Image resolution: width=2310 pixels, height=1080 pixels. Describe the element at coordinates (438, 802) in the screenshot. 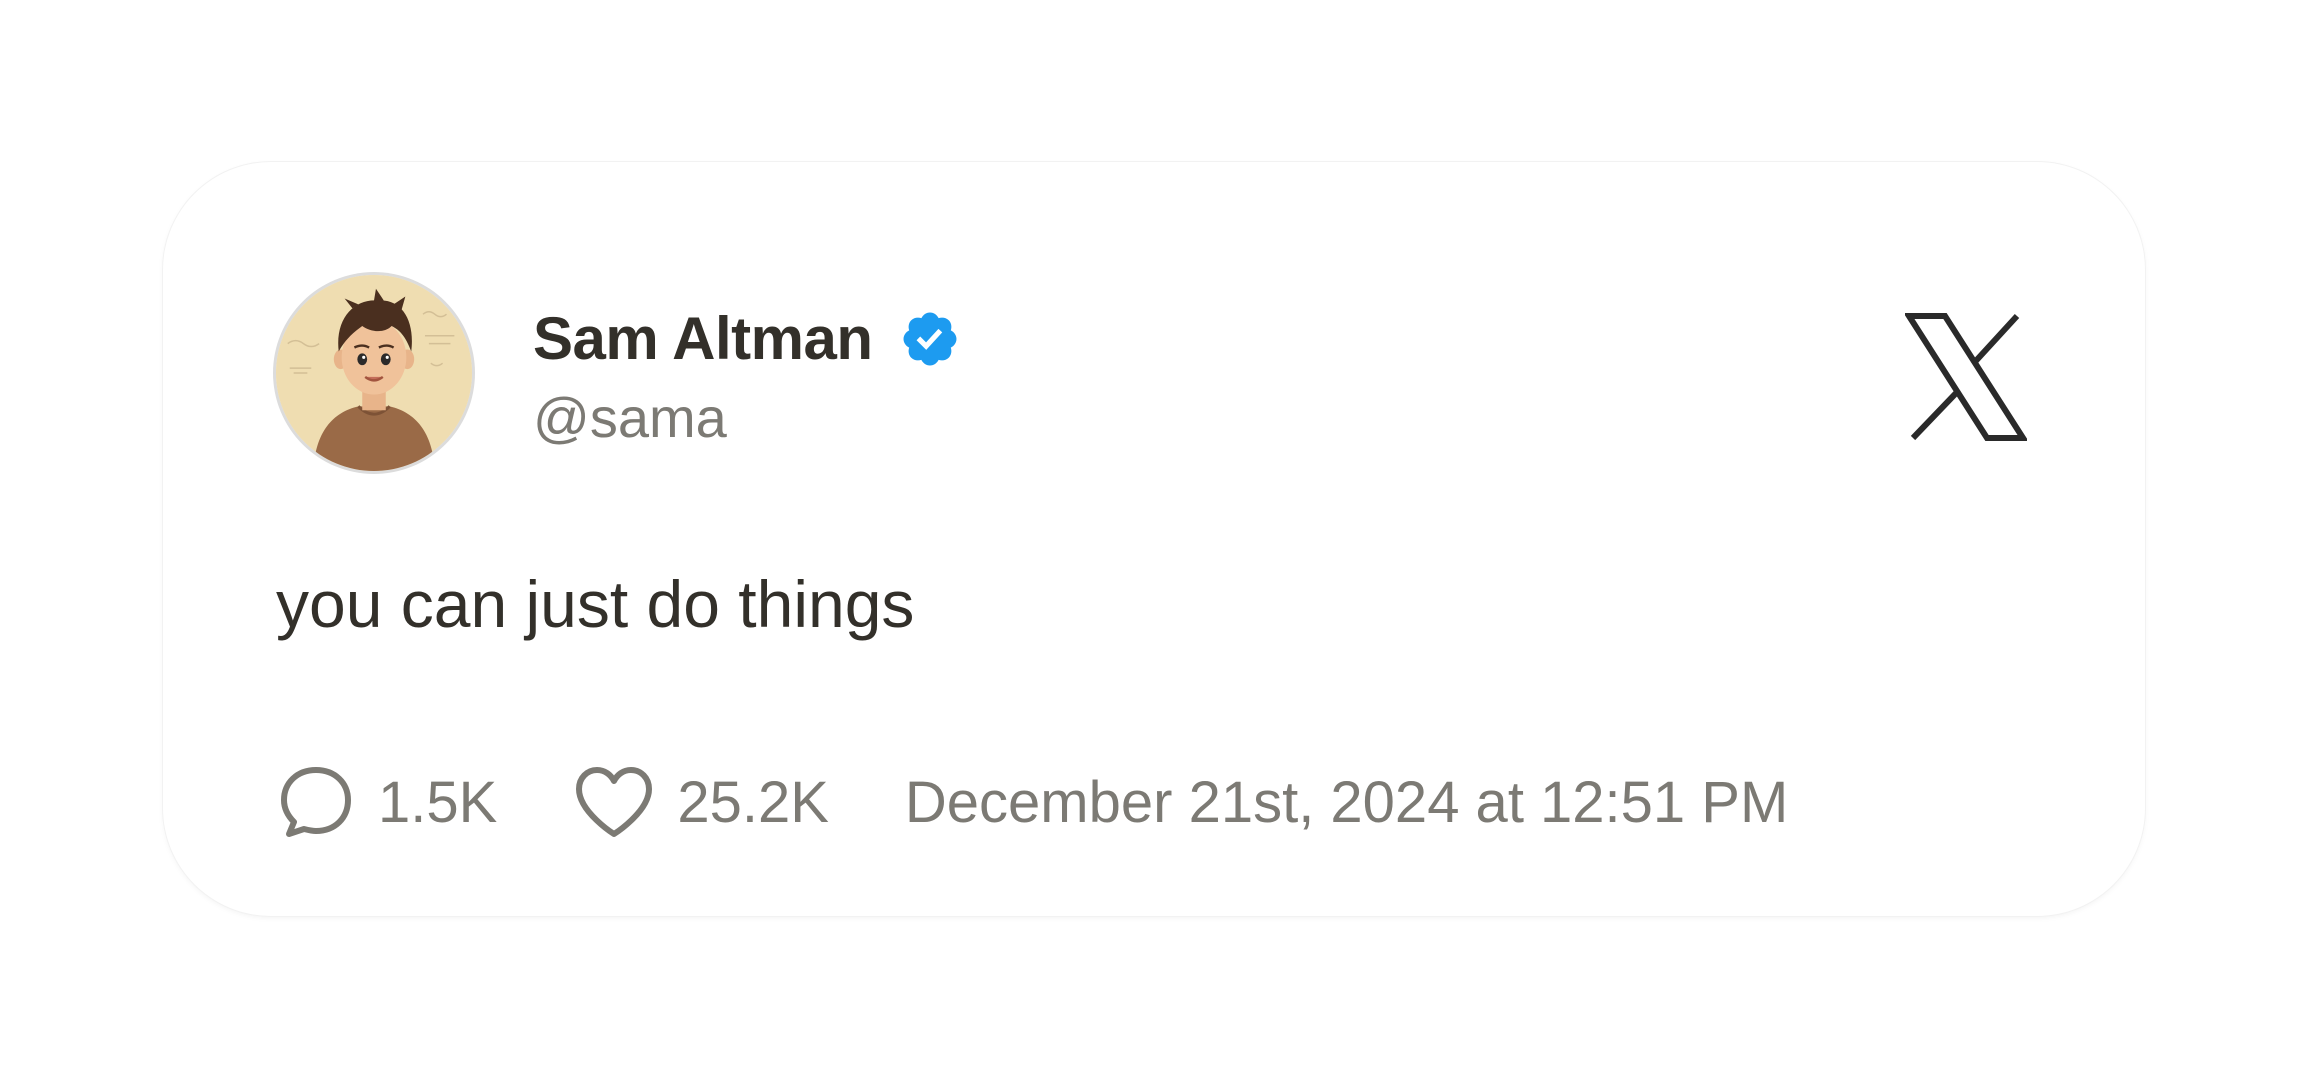

I see `reply-count: 1.5K` at that location.